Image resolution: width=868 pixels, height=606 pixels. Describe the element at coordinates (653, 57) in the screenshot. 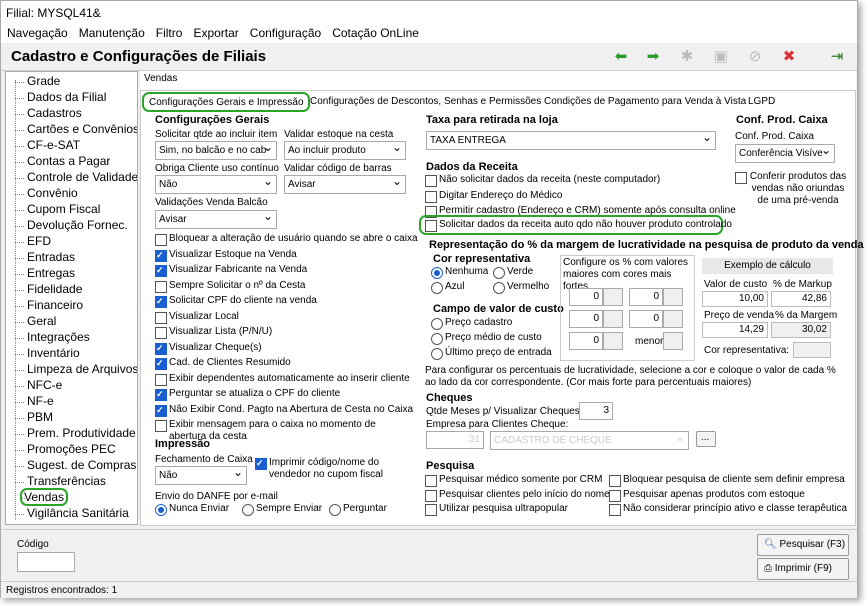

I see `arrow-right-icon: ➡` at that location.